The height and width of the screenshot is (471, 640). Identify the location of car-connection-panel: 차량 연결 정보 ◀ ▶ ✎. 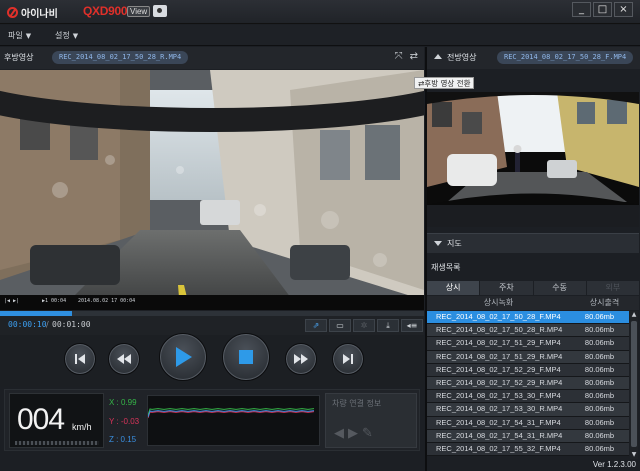
(371, 420).